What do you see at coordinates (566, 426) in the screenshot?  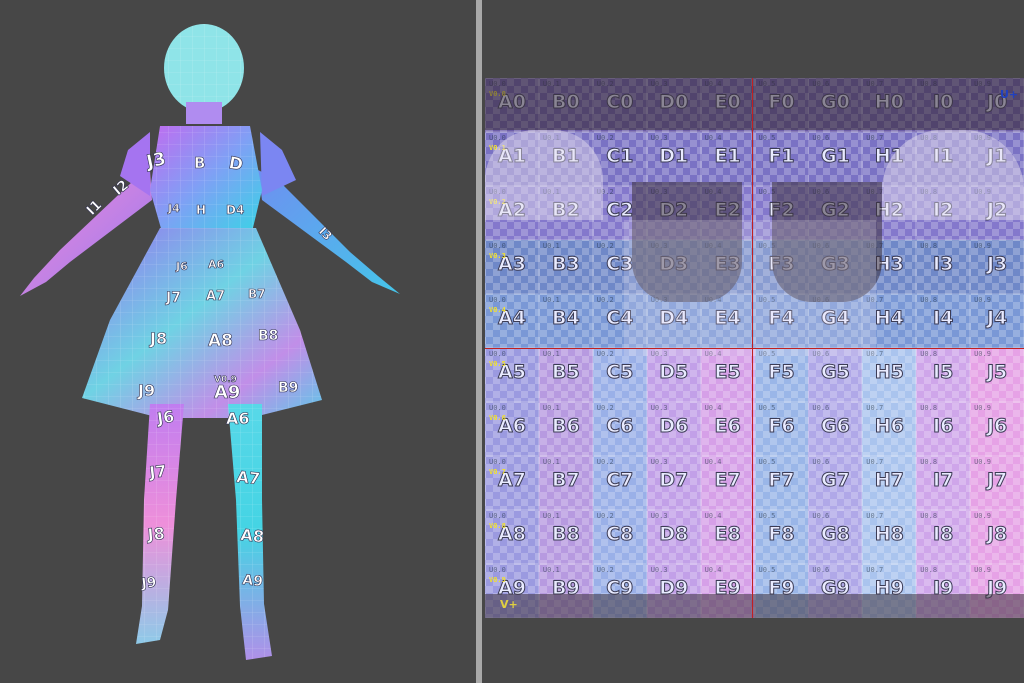 I see `uv-cell-label: B6` at bounding box center [566, 426].